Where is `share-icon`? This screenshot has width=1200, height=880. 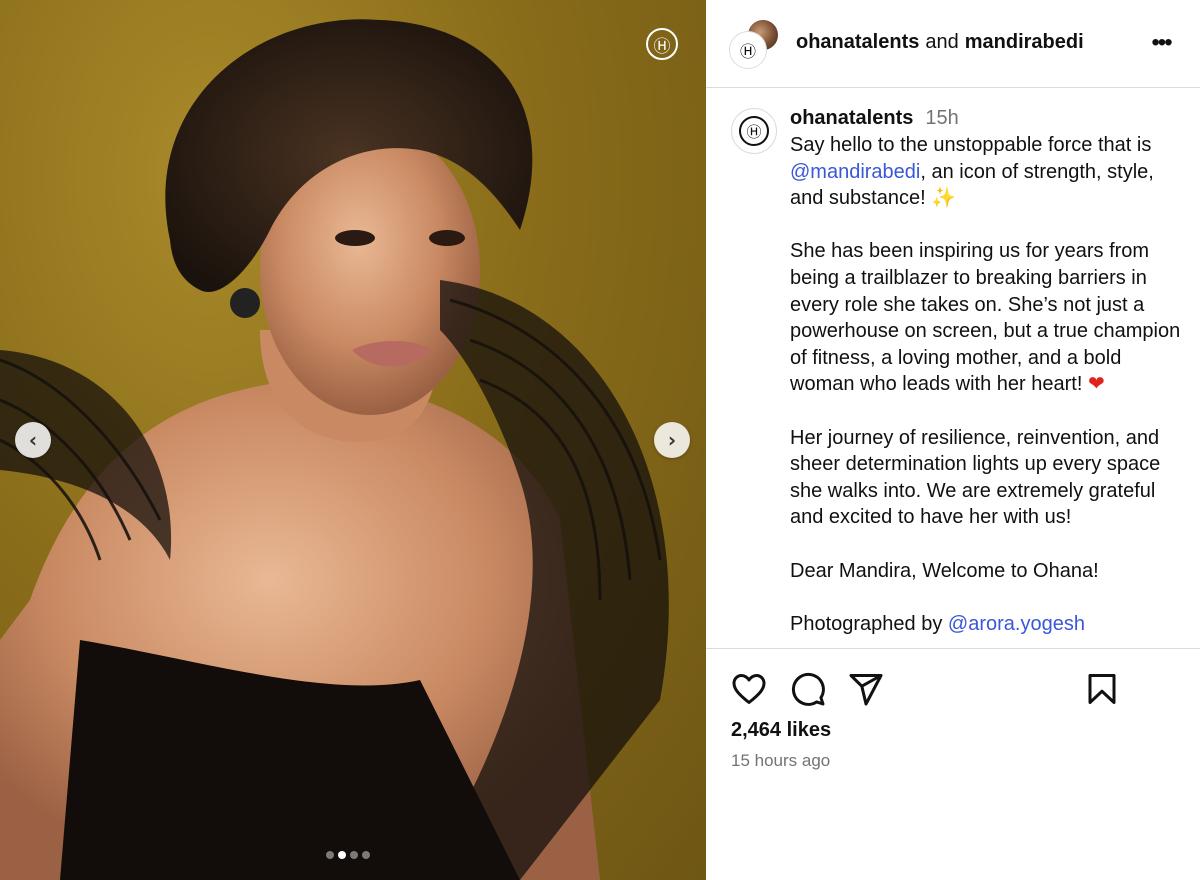
share-icon is located at coordinates (866, 689).